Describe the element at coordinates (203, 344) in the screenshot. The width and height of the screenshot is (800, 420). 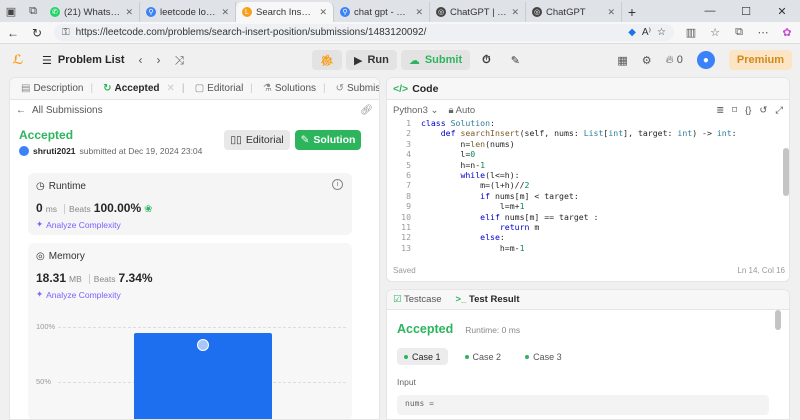
I see `user-position-avatar` at that location.